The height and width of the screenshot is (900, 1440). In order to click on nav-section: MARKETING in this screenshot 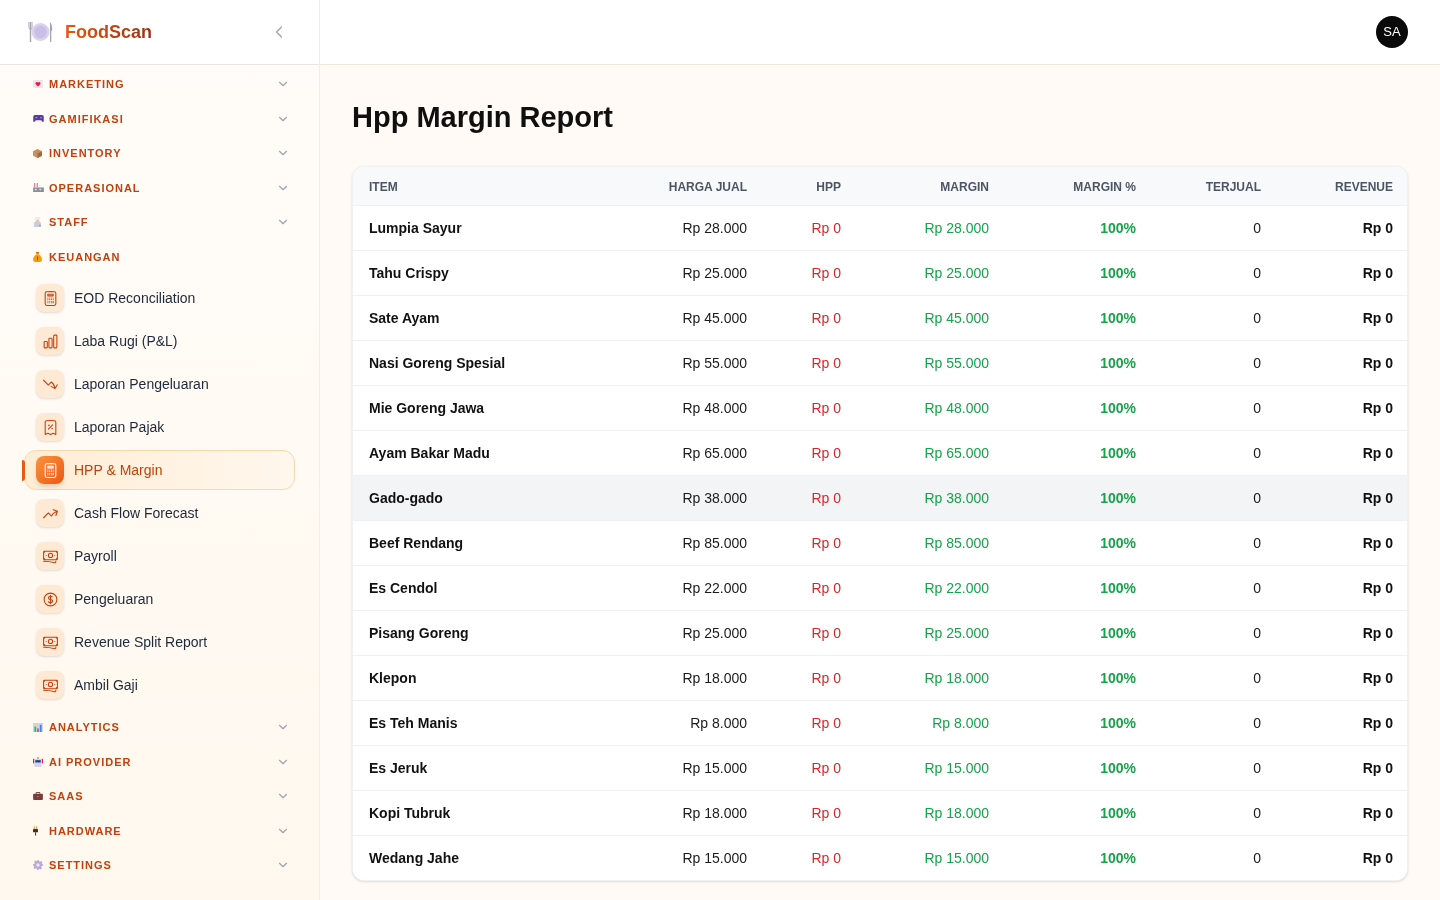, I will do `click(159, 84)`.